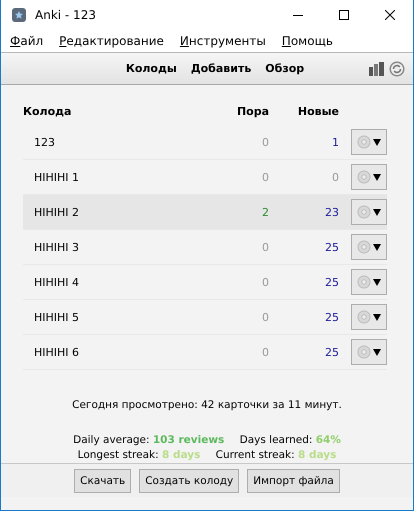  Describe the element at coordinates (27, 41) in the screenshot. I see `menu-item: Файл` at that location.